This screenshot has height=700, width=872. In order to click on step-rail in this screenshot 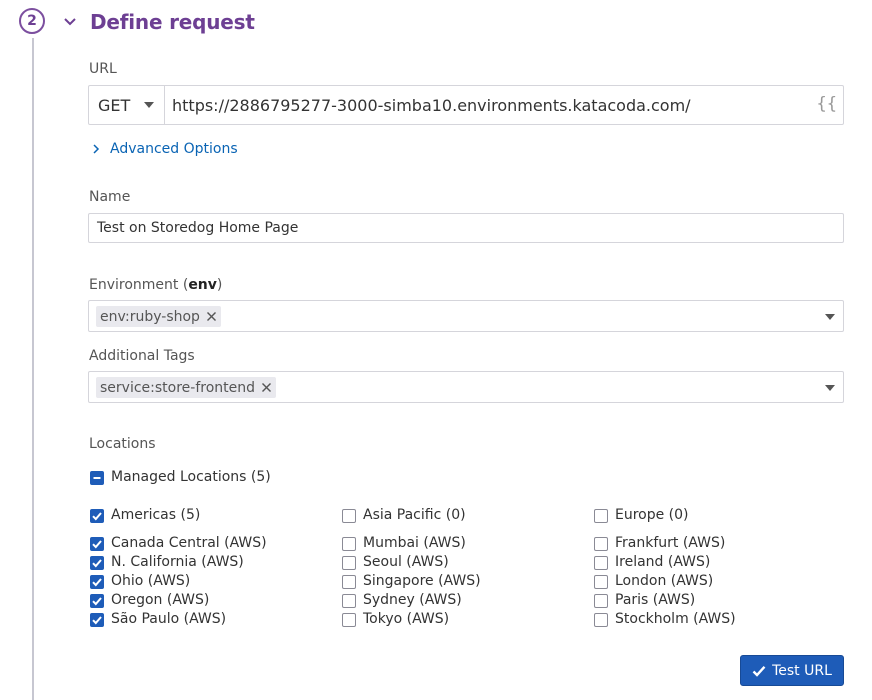, I will do `click(33, 369)`.